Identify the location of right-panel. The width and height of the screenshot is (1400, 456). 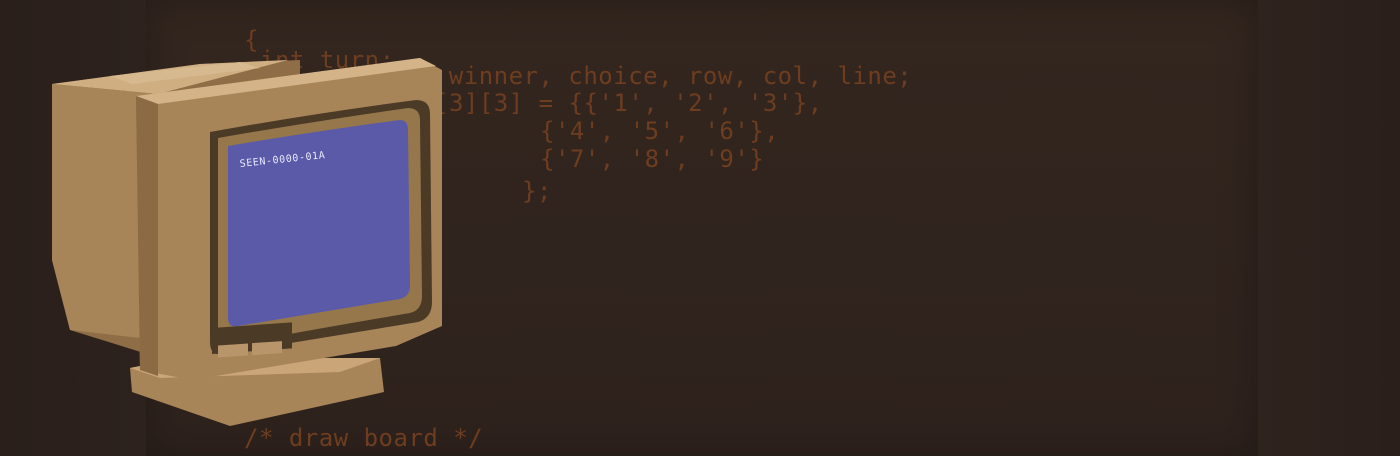
(1329, 228).